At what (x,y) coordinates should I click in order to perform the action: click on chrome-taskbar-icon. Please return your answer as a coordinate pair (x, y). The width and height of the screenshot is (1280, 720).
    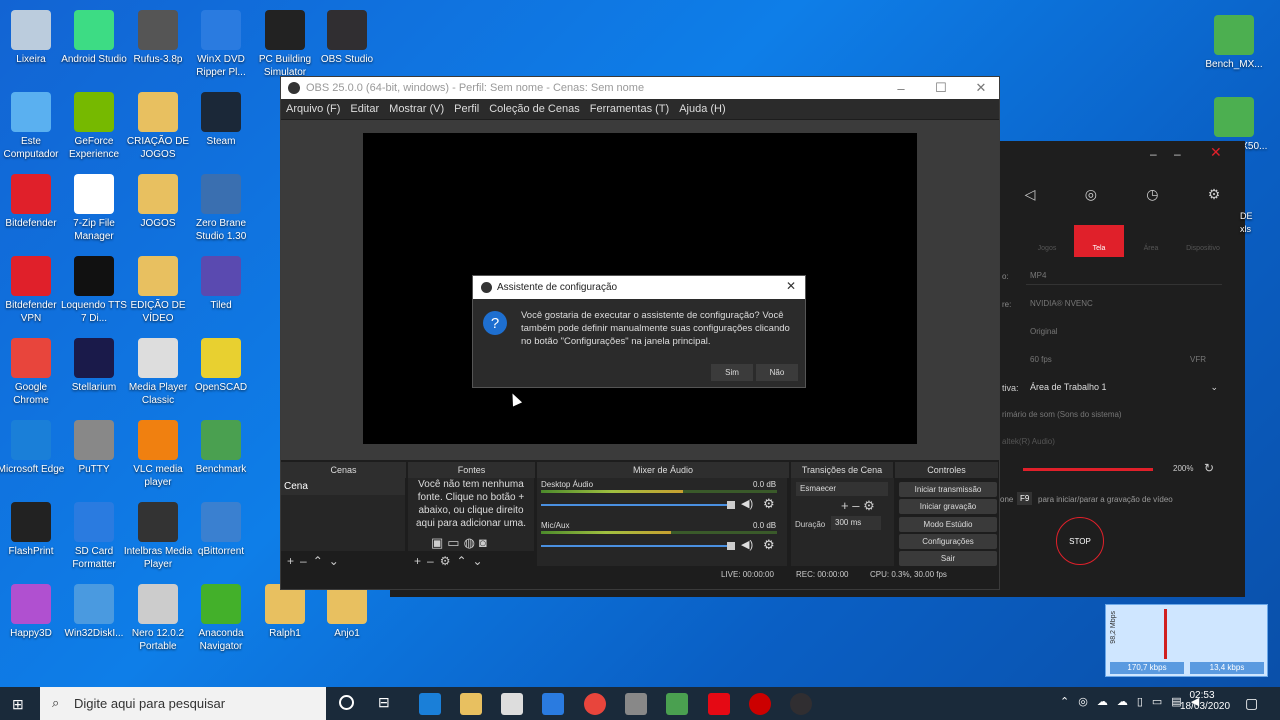
    Looking at the image, I should click on (595, 704).